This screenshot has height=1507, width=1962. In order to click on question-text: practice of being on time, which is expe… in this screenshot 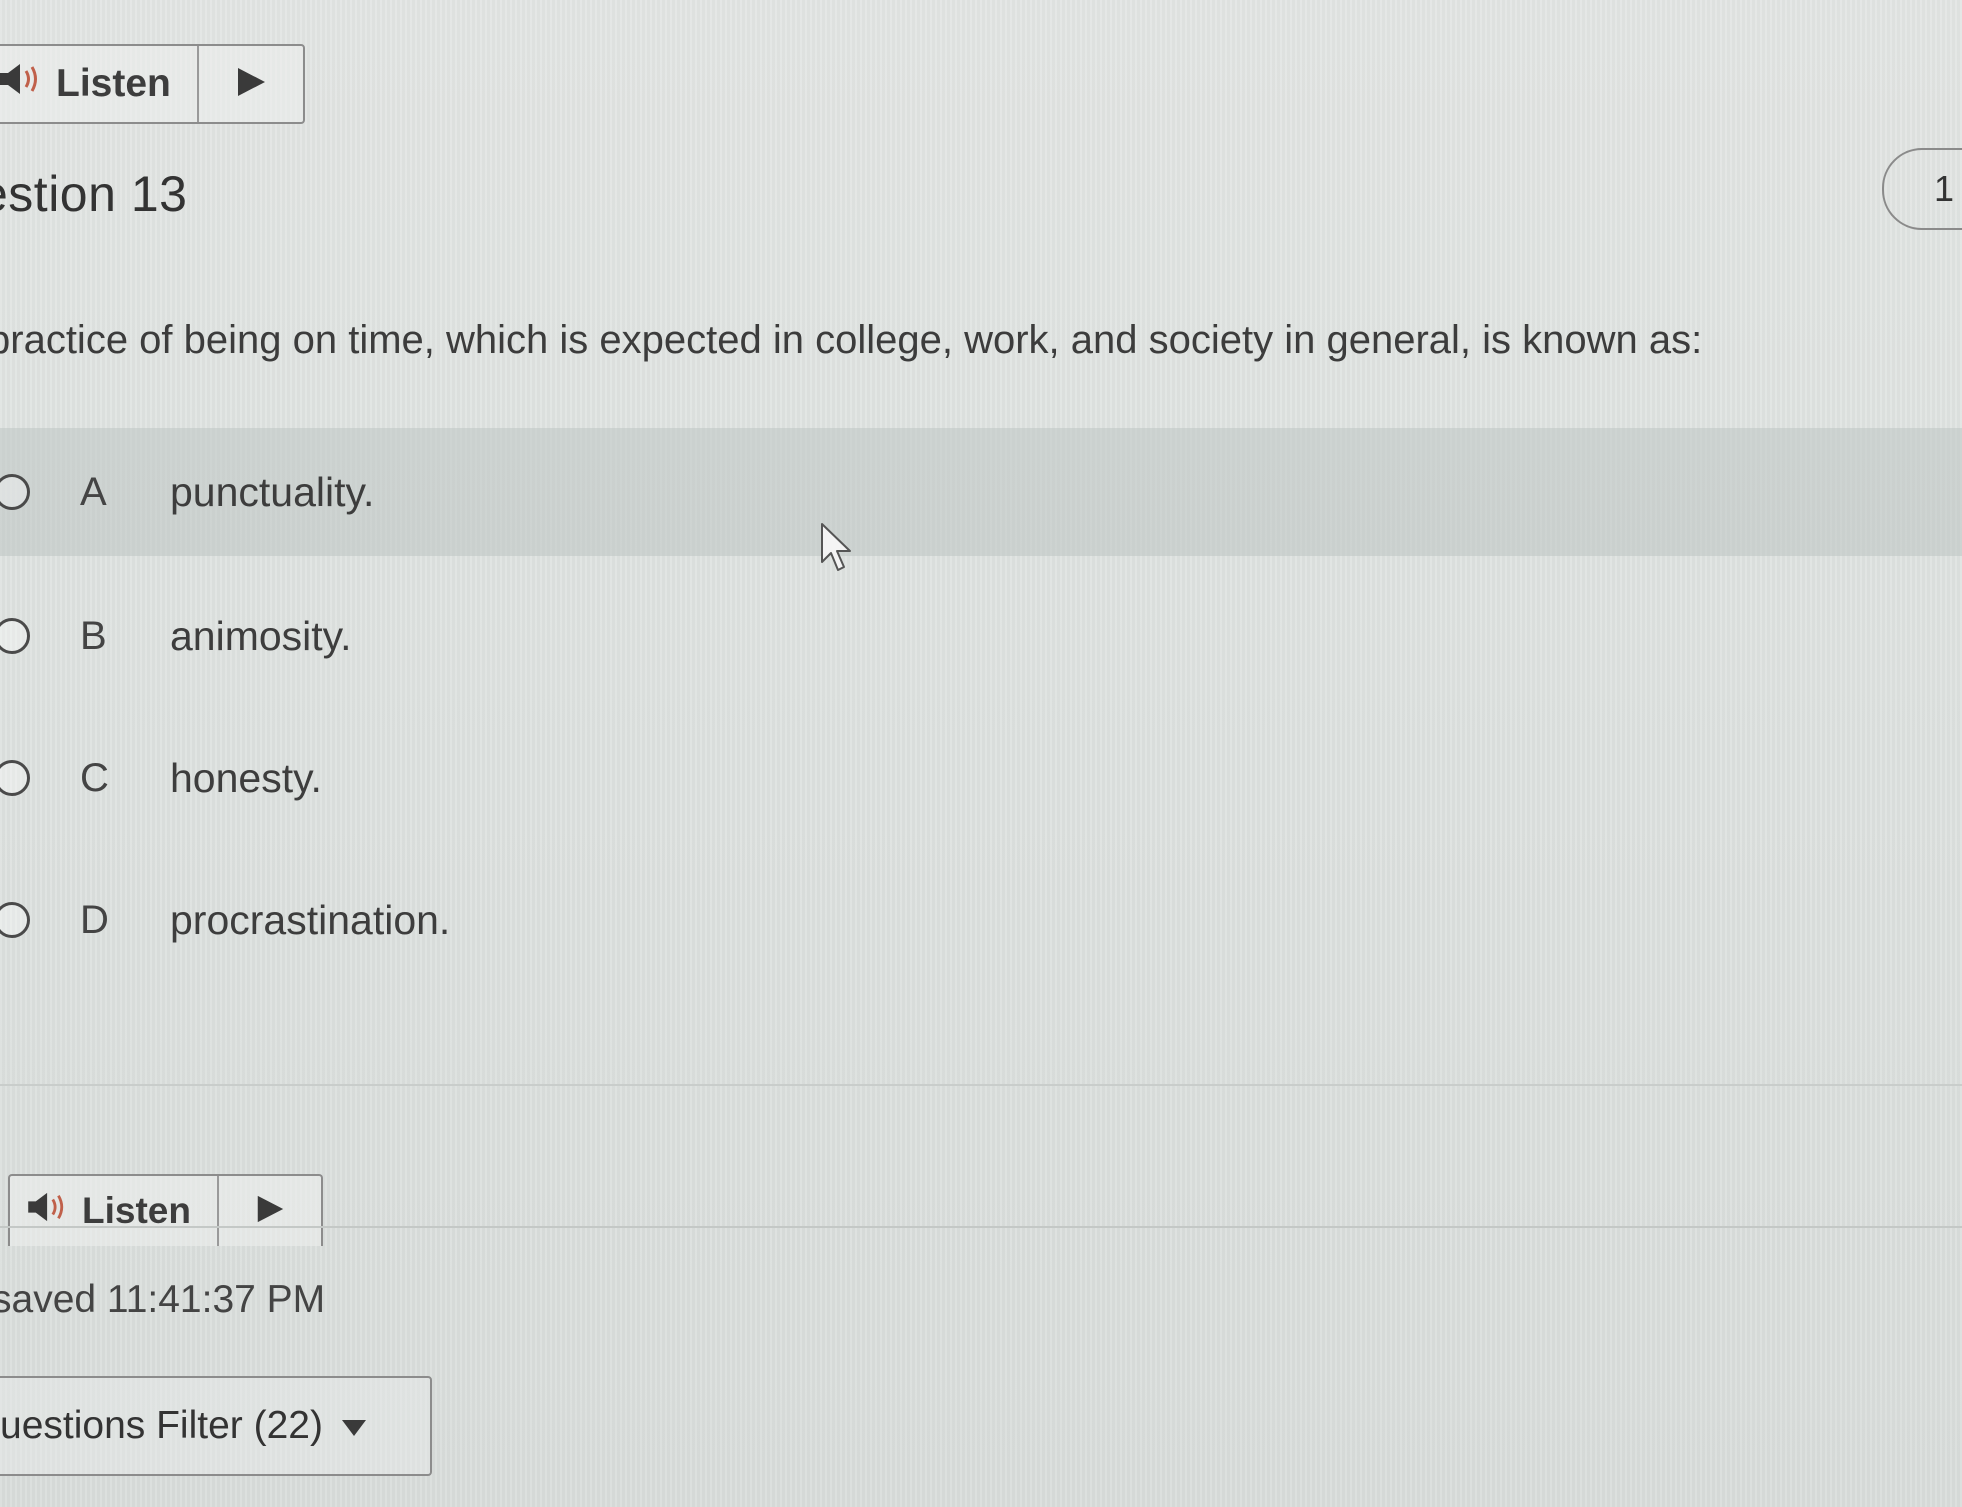, I will do `click(851, 340)`.